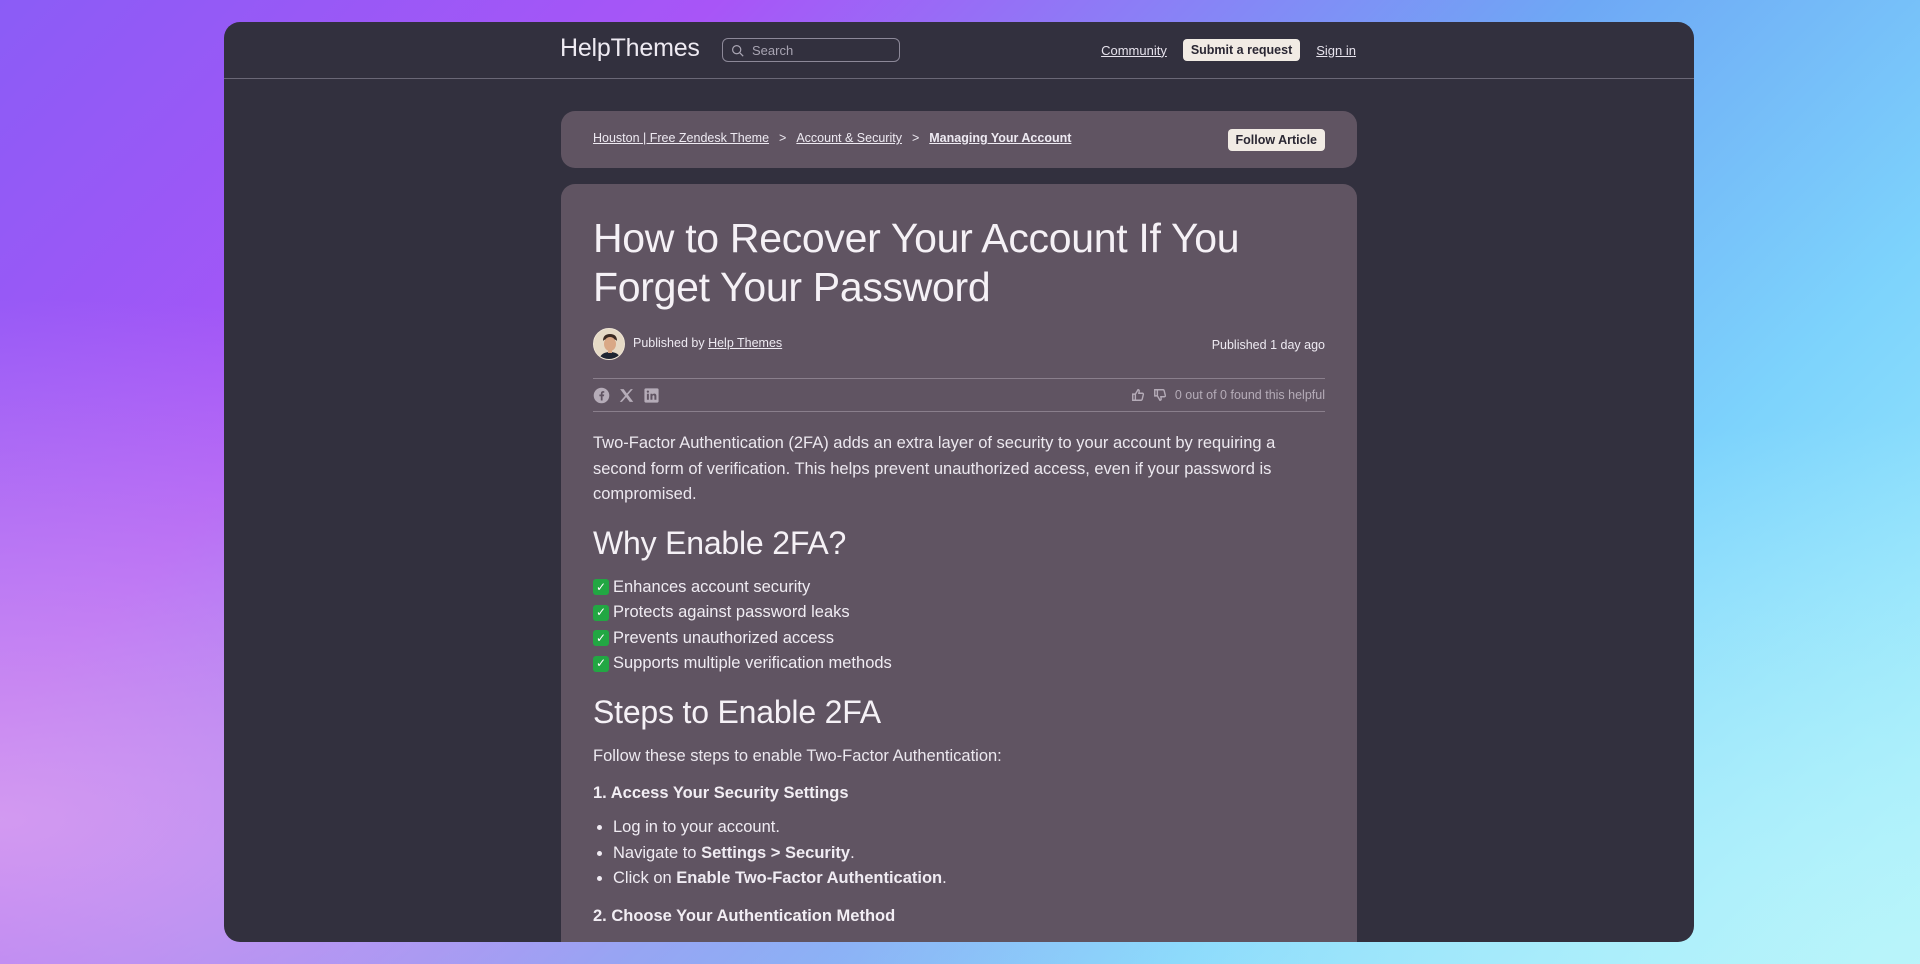  I want to click on search-placeholder: Search, so click(773, 50).